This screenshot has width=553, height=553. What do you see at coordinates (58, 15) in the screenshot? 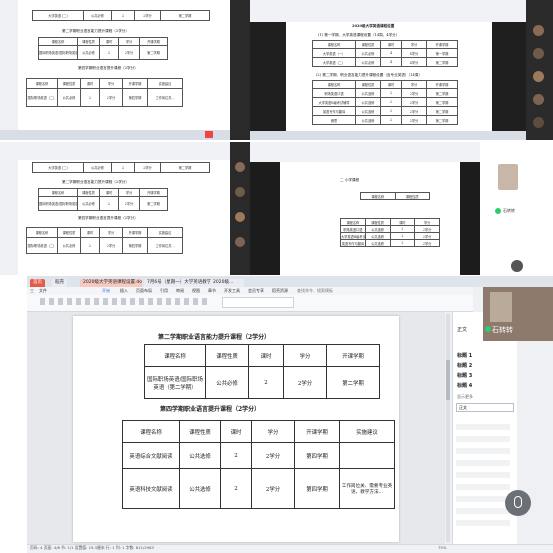
I see `cell: 大学英语 (二)` at bounding box center [58, 15].